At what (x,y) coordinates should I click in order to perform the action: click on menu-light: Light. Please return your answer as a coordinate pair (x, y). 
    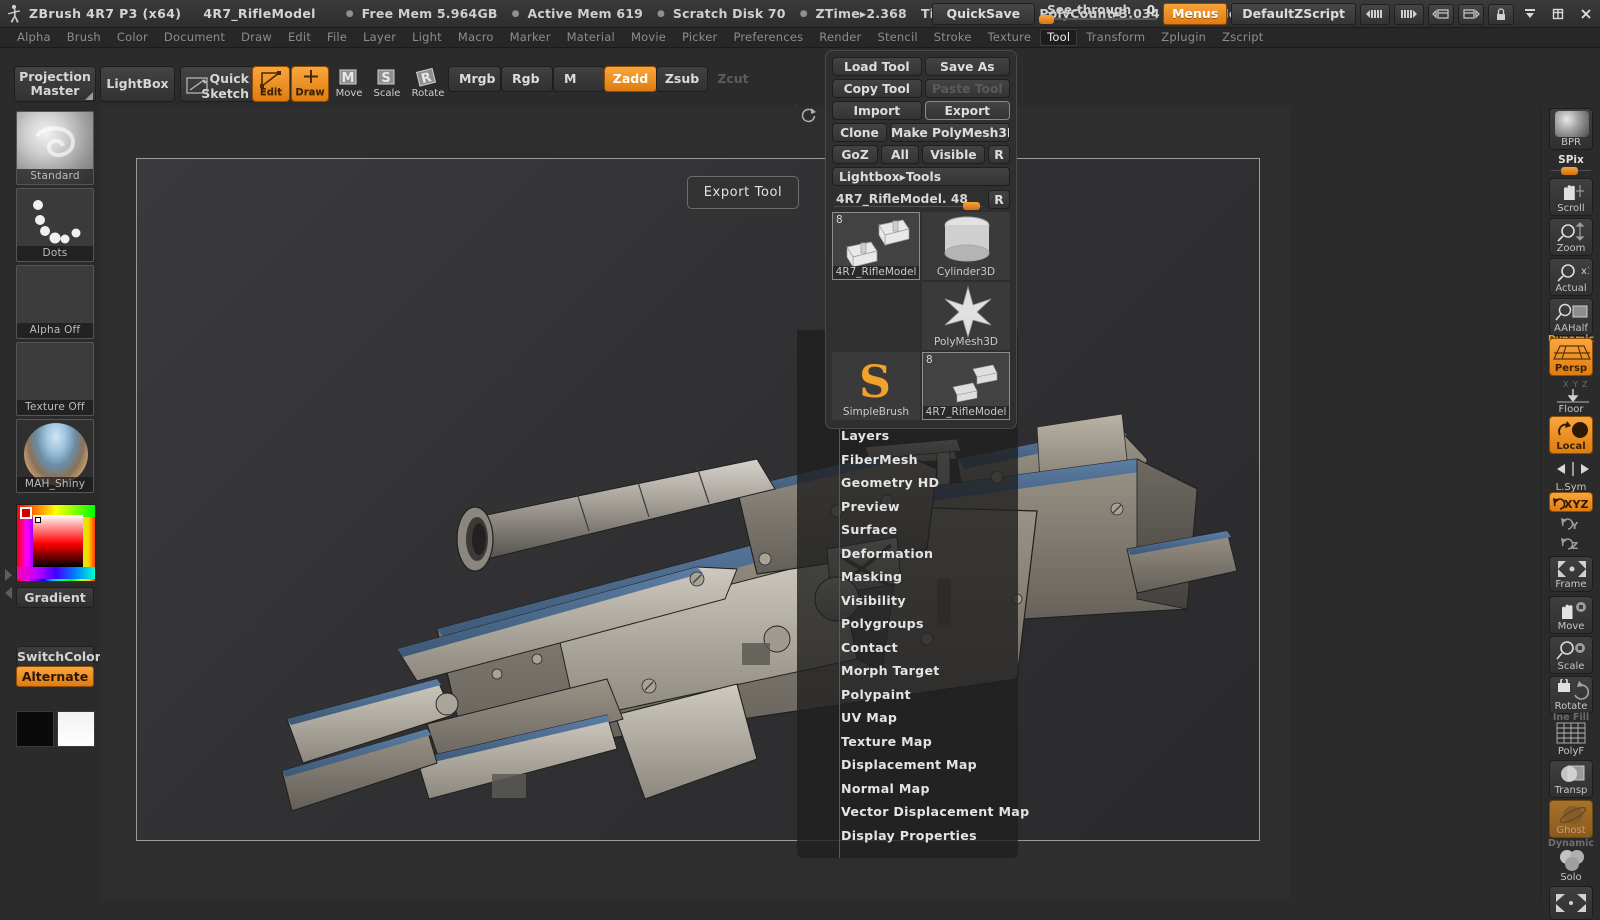
    Looking at the image, I should click on (427, 37).